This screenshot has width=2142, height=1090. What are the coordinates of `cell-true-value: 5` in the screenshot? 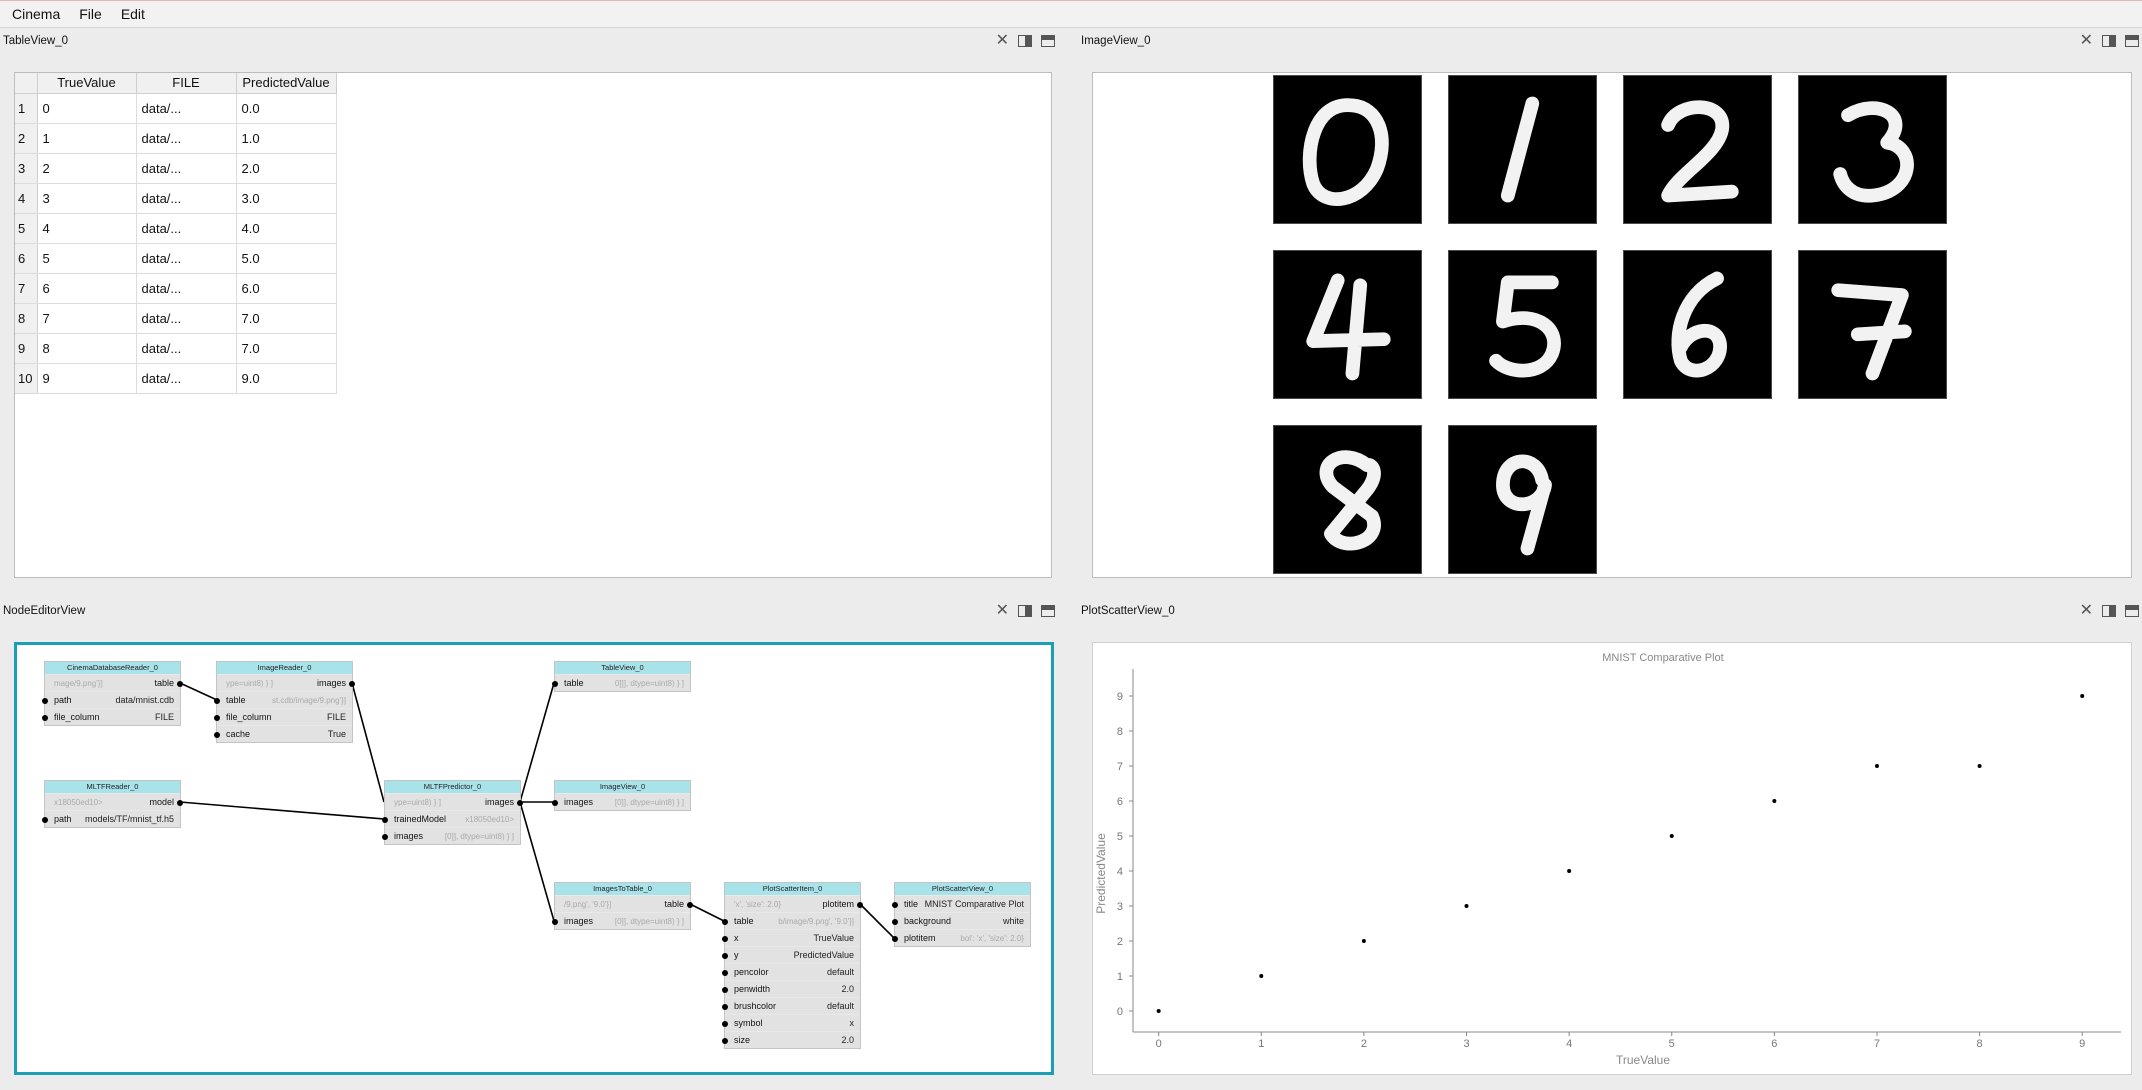 It's located at (87, 258).